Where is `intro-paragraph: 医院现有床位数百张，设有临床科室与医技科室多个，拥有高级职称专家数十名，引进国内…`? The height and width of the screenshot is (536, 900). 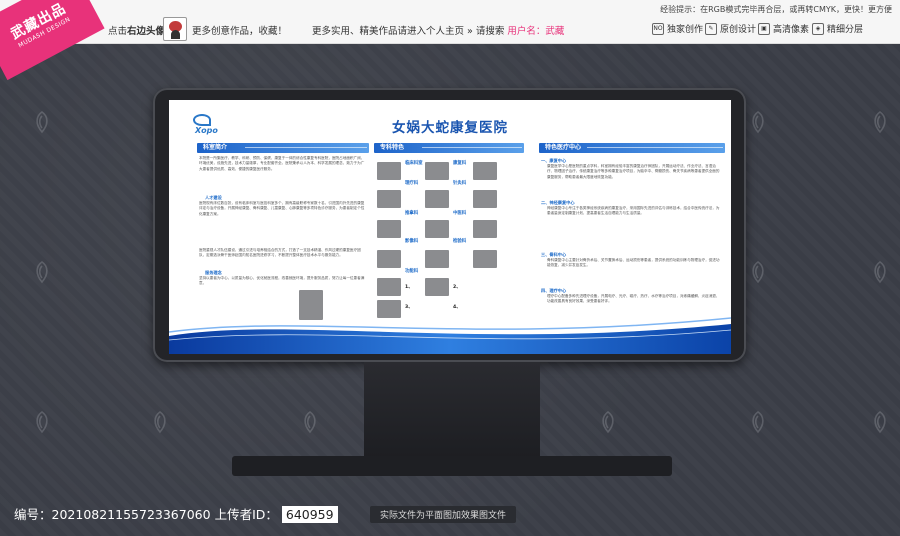 intro-paragraph: 医院现有床位数百张，设有临床科室与医技科室多个，拥有高级职称专家数十名，引进国内… is located at coordinates (282, 208).